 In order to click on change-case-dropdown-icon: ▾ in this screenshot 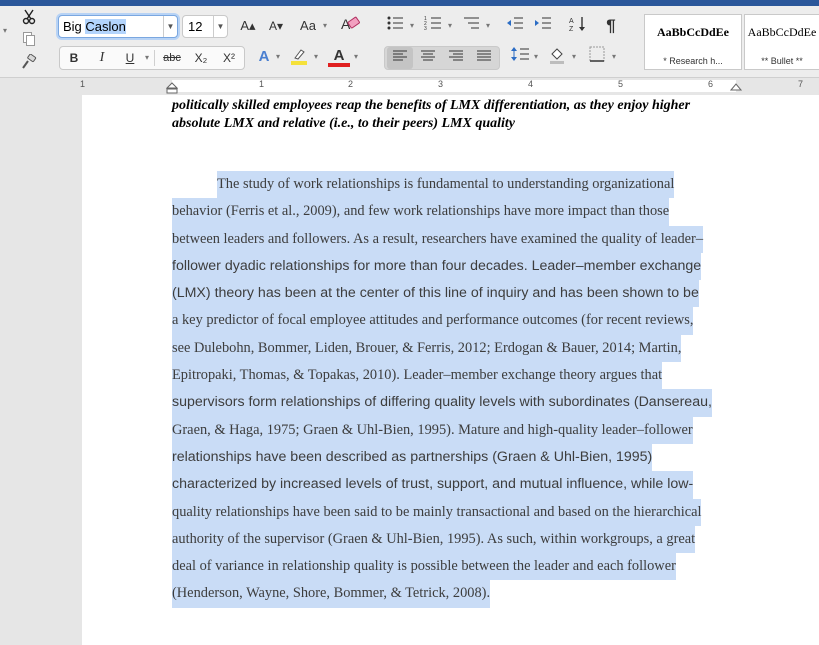, I will do `click(325, 26)`.